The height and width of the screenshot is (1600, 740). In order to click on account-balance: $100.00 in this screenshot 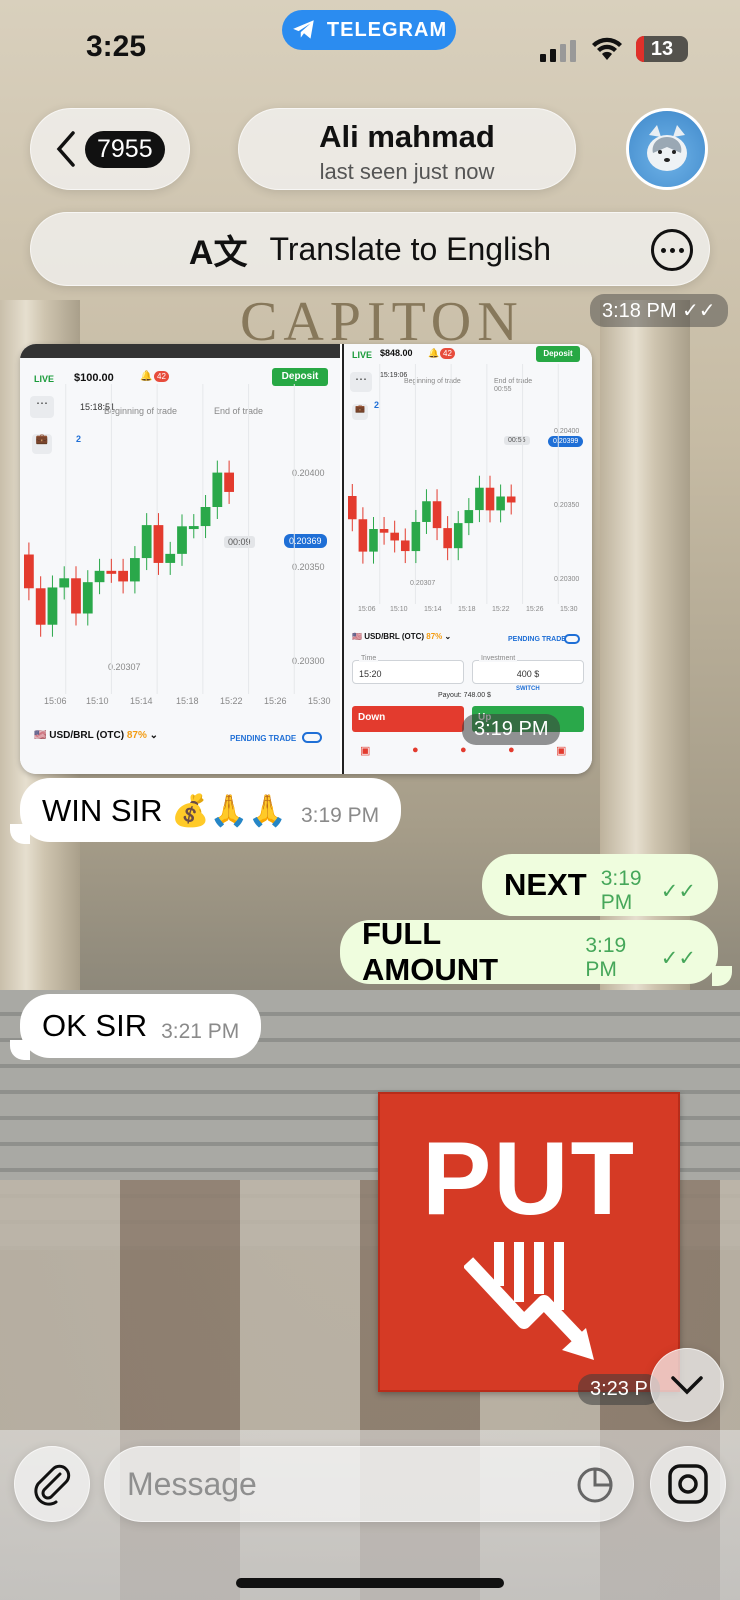, I will do `click(94, 378)`.